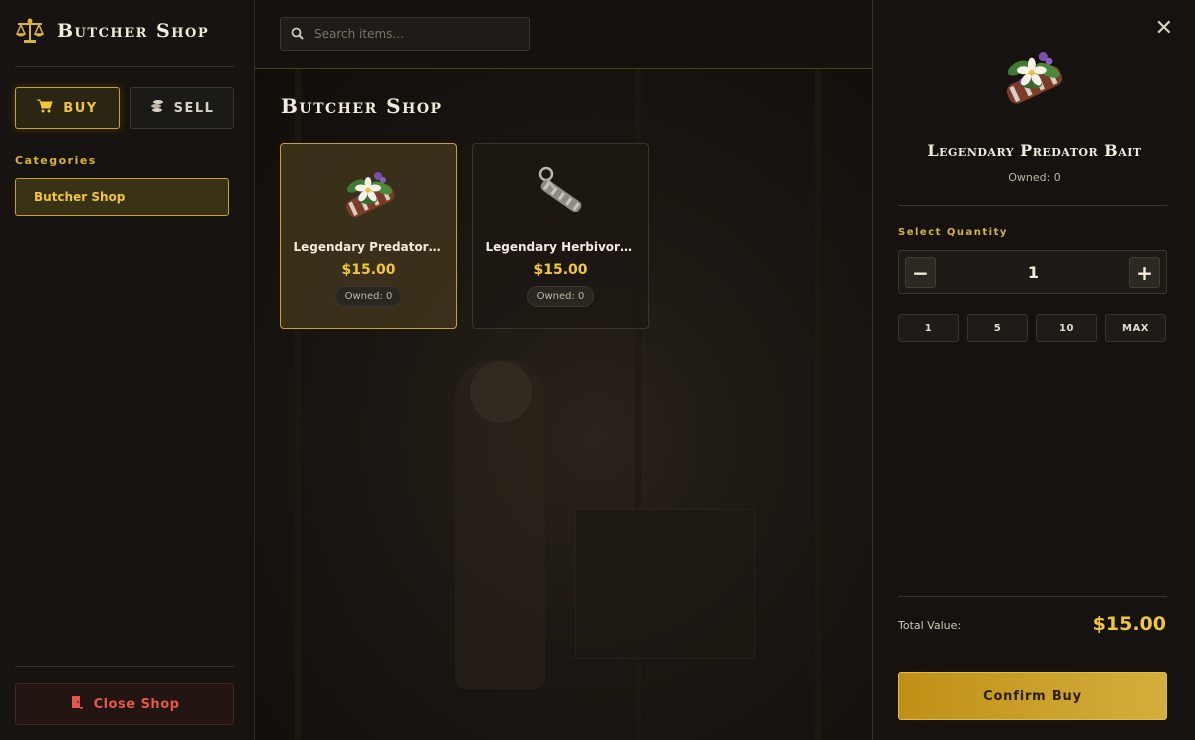 Image resolution: width=1195 pixels, height=740 pixels. I want to click on close-shop-button: Close Shop, so click(124, 704).